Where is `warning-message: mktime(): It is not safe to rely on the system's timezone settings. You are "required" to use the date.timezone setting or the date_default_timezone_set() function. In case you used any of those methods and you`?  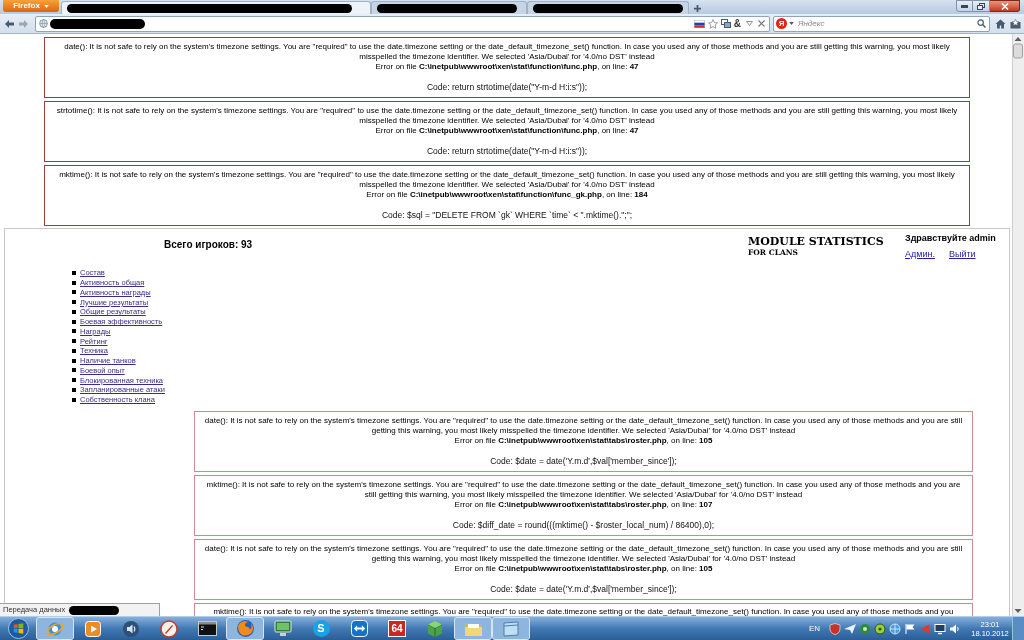
warning-message: mktime(): It is not safe to rely on the system's timezone settings. You are "required" to use the date.timezone setting or the date_default_timezone_set() function. In case you used any of those methods and you is located at coordinates (583, 611).